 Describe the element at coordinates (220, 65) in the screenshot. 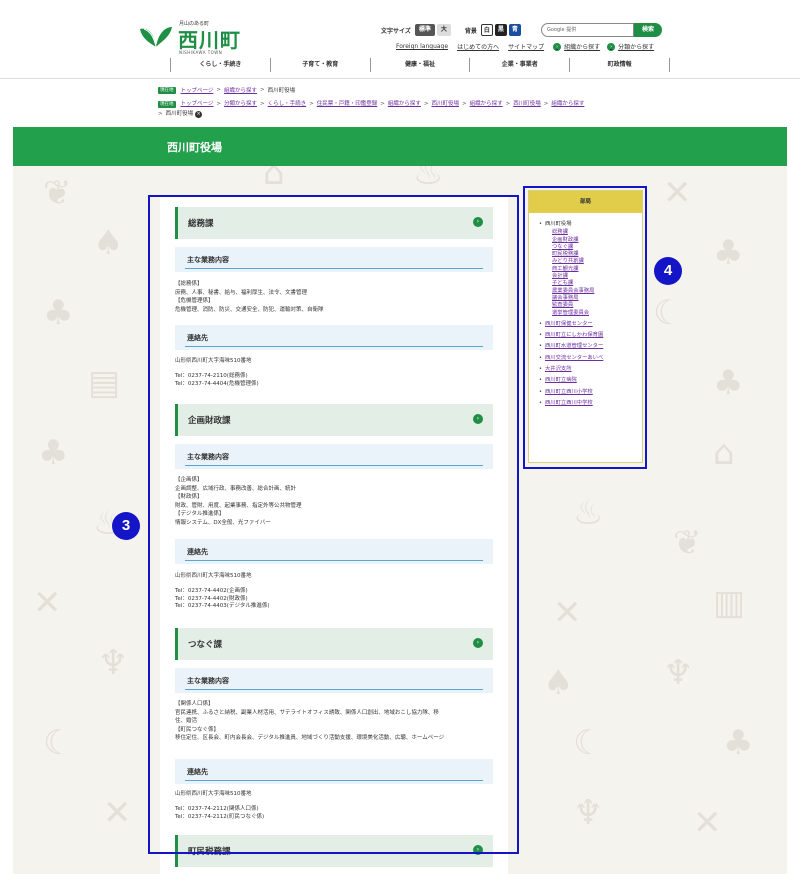

I see `gnav-item-life: くらし・手続き` at that location.